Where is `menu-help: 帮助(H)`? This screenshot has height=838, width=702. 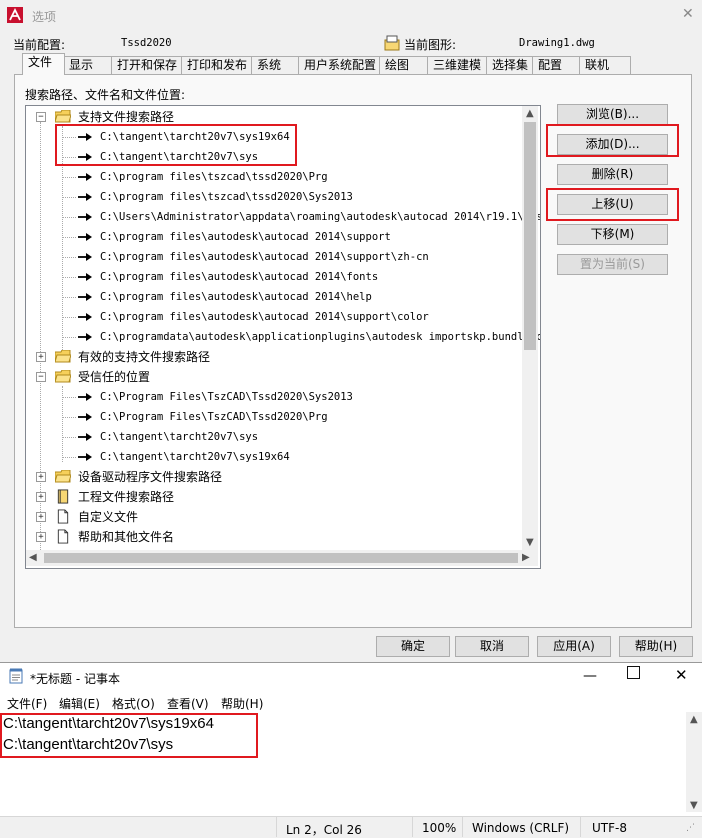
menu-help: 帮助(H) is located at coordinates (242, 703).